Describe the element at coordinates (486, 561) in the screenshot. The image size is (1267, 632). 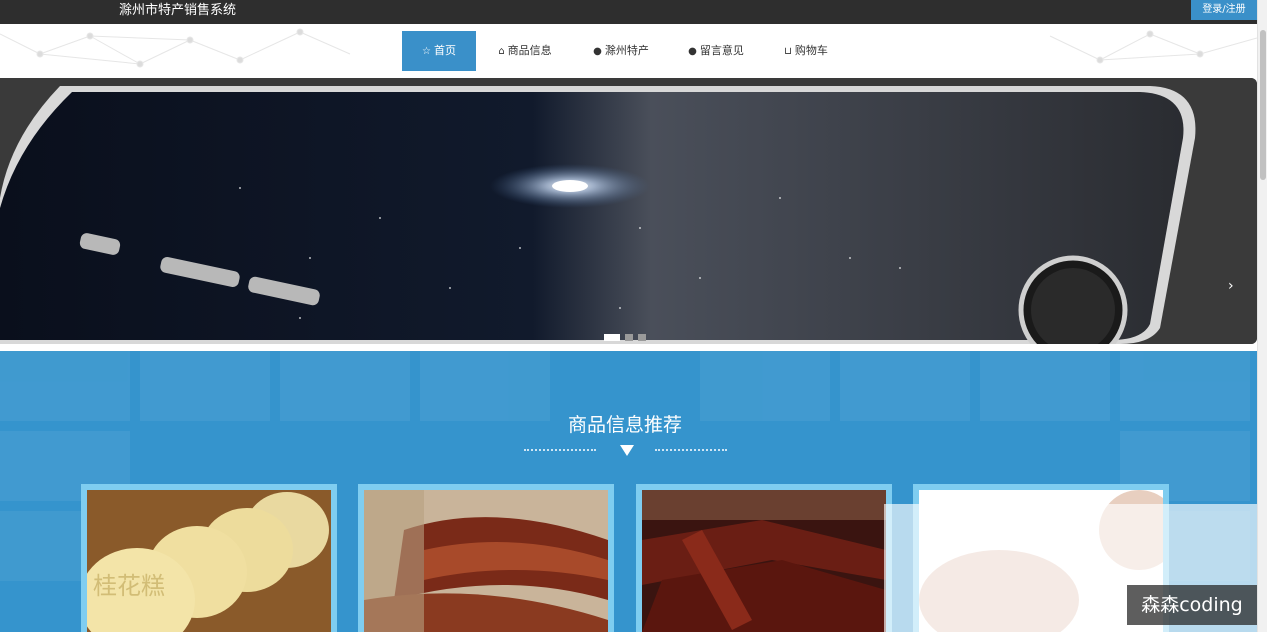
I see `product-image-roasted-duck` at that location.